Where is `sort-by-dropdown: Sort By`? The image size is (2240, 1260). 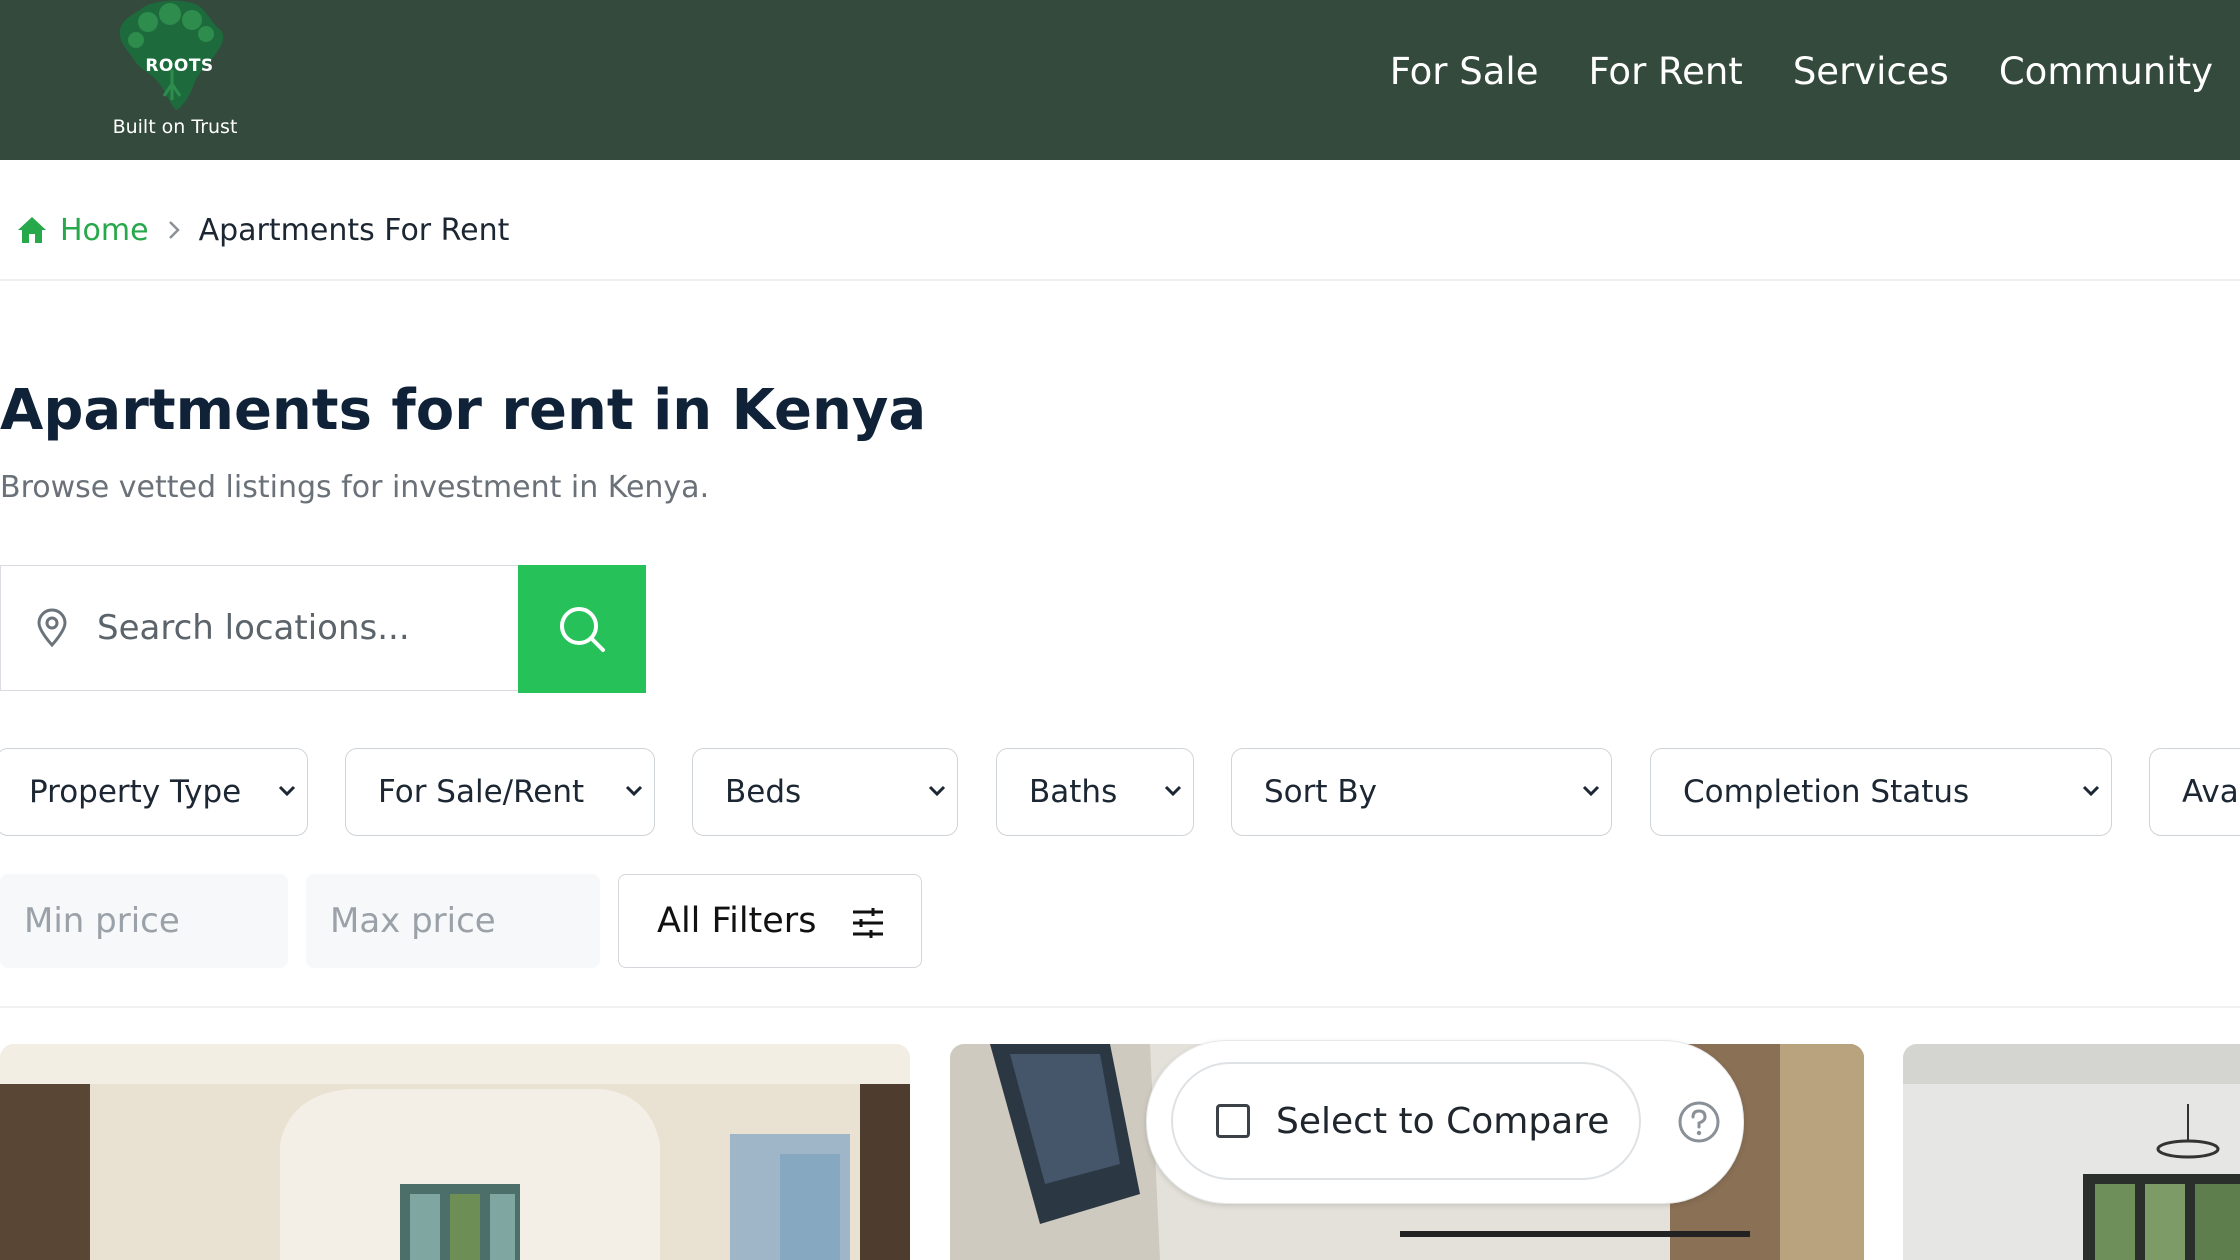
sort-by-dropdown: Sort By is located at coordinates (1421, 792).